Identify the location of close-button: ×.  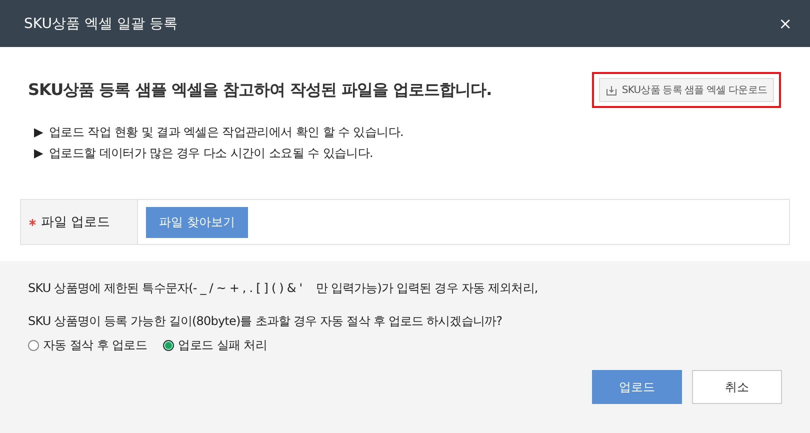
(785, 23).